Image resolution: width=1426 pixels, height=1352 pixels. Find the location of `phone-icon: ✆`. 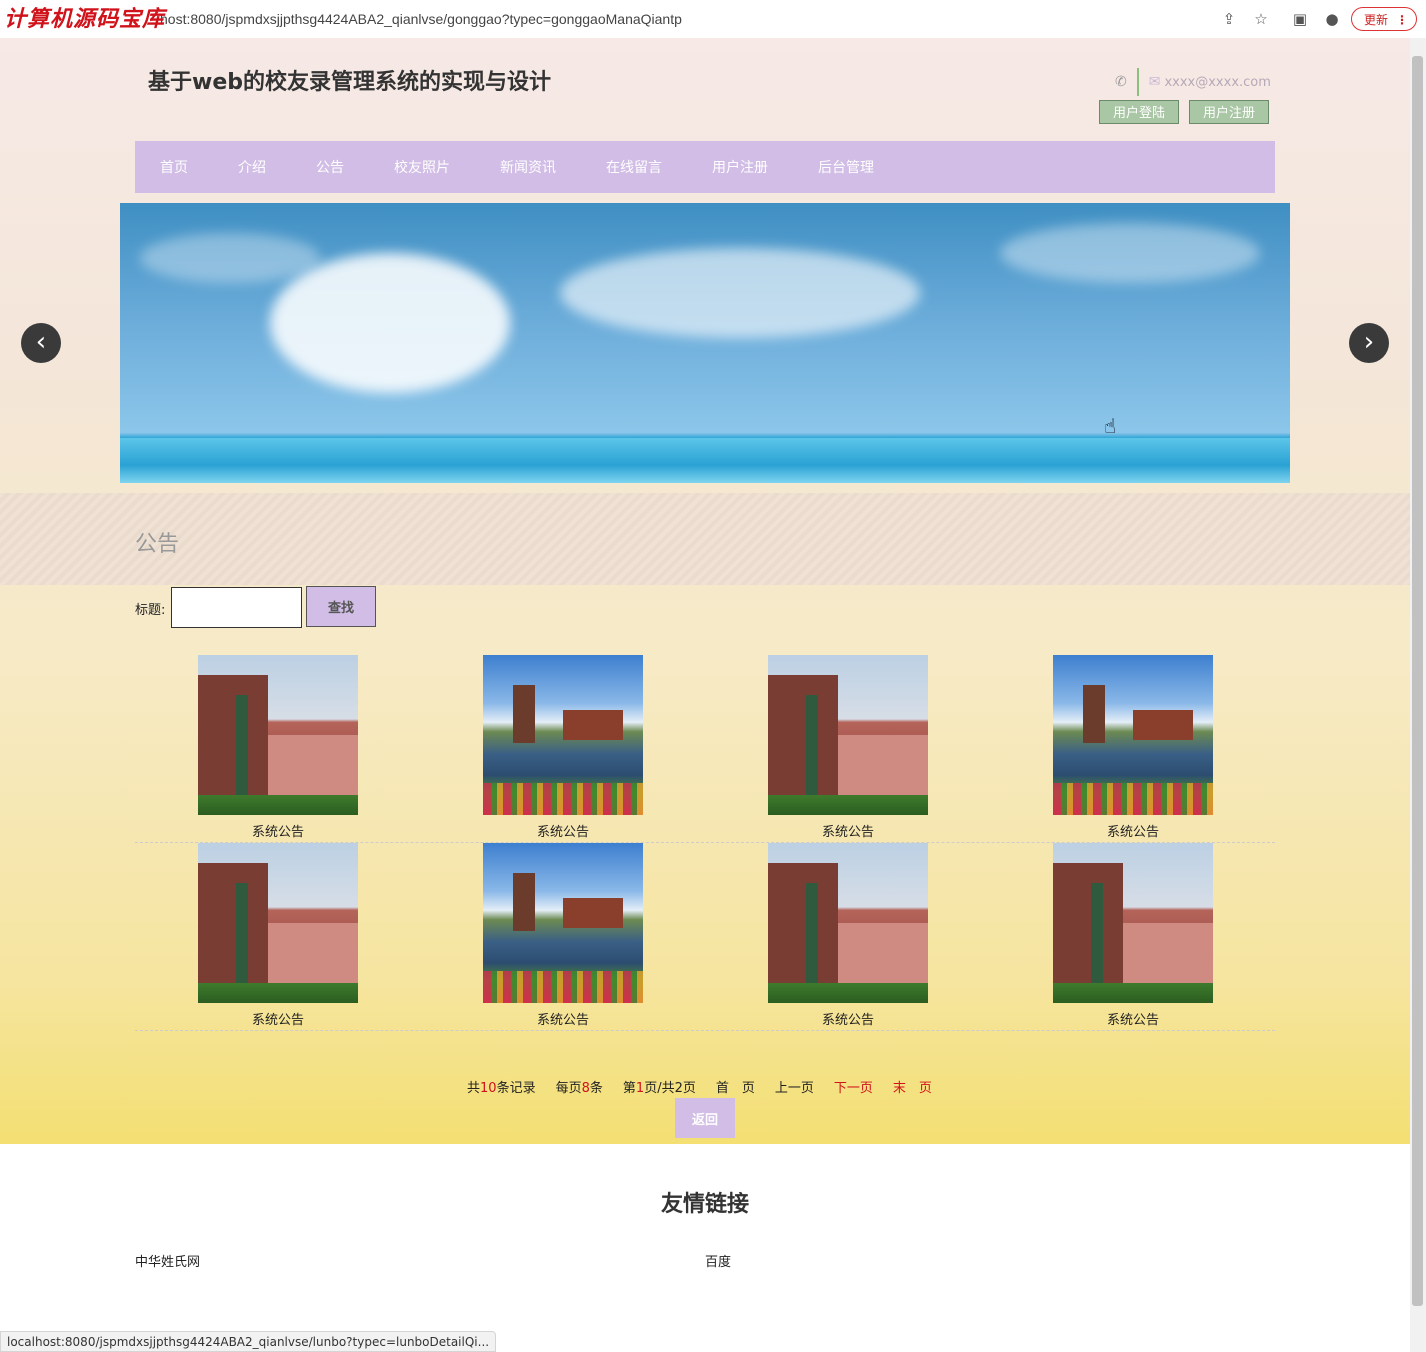

phone-icon: ✆ is located at coordinates (1121, 82).